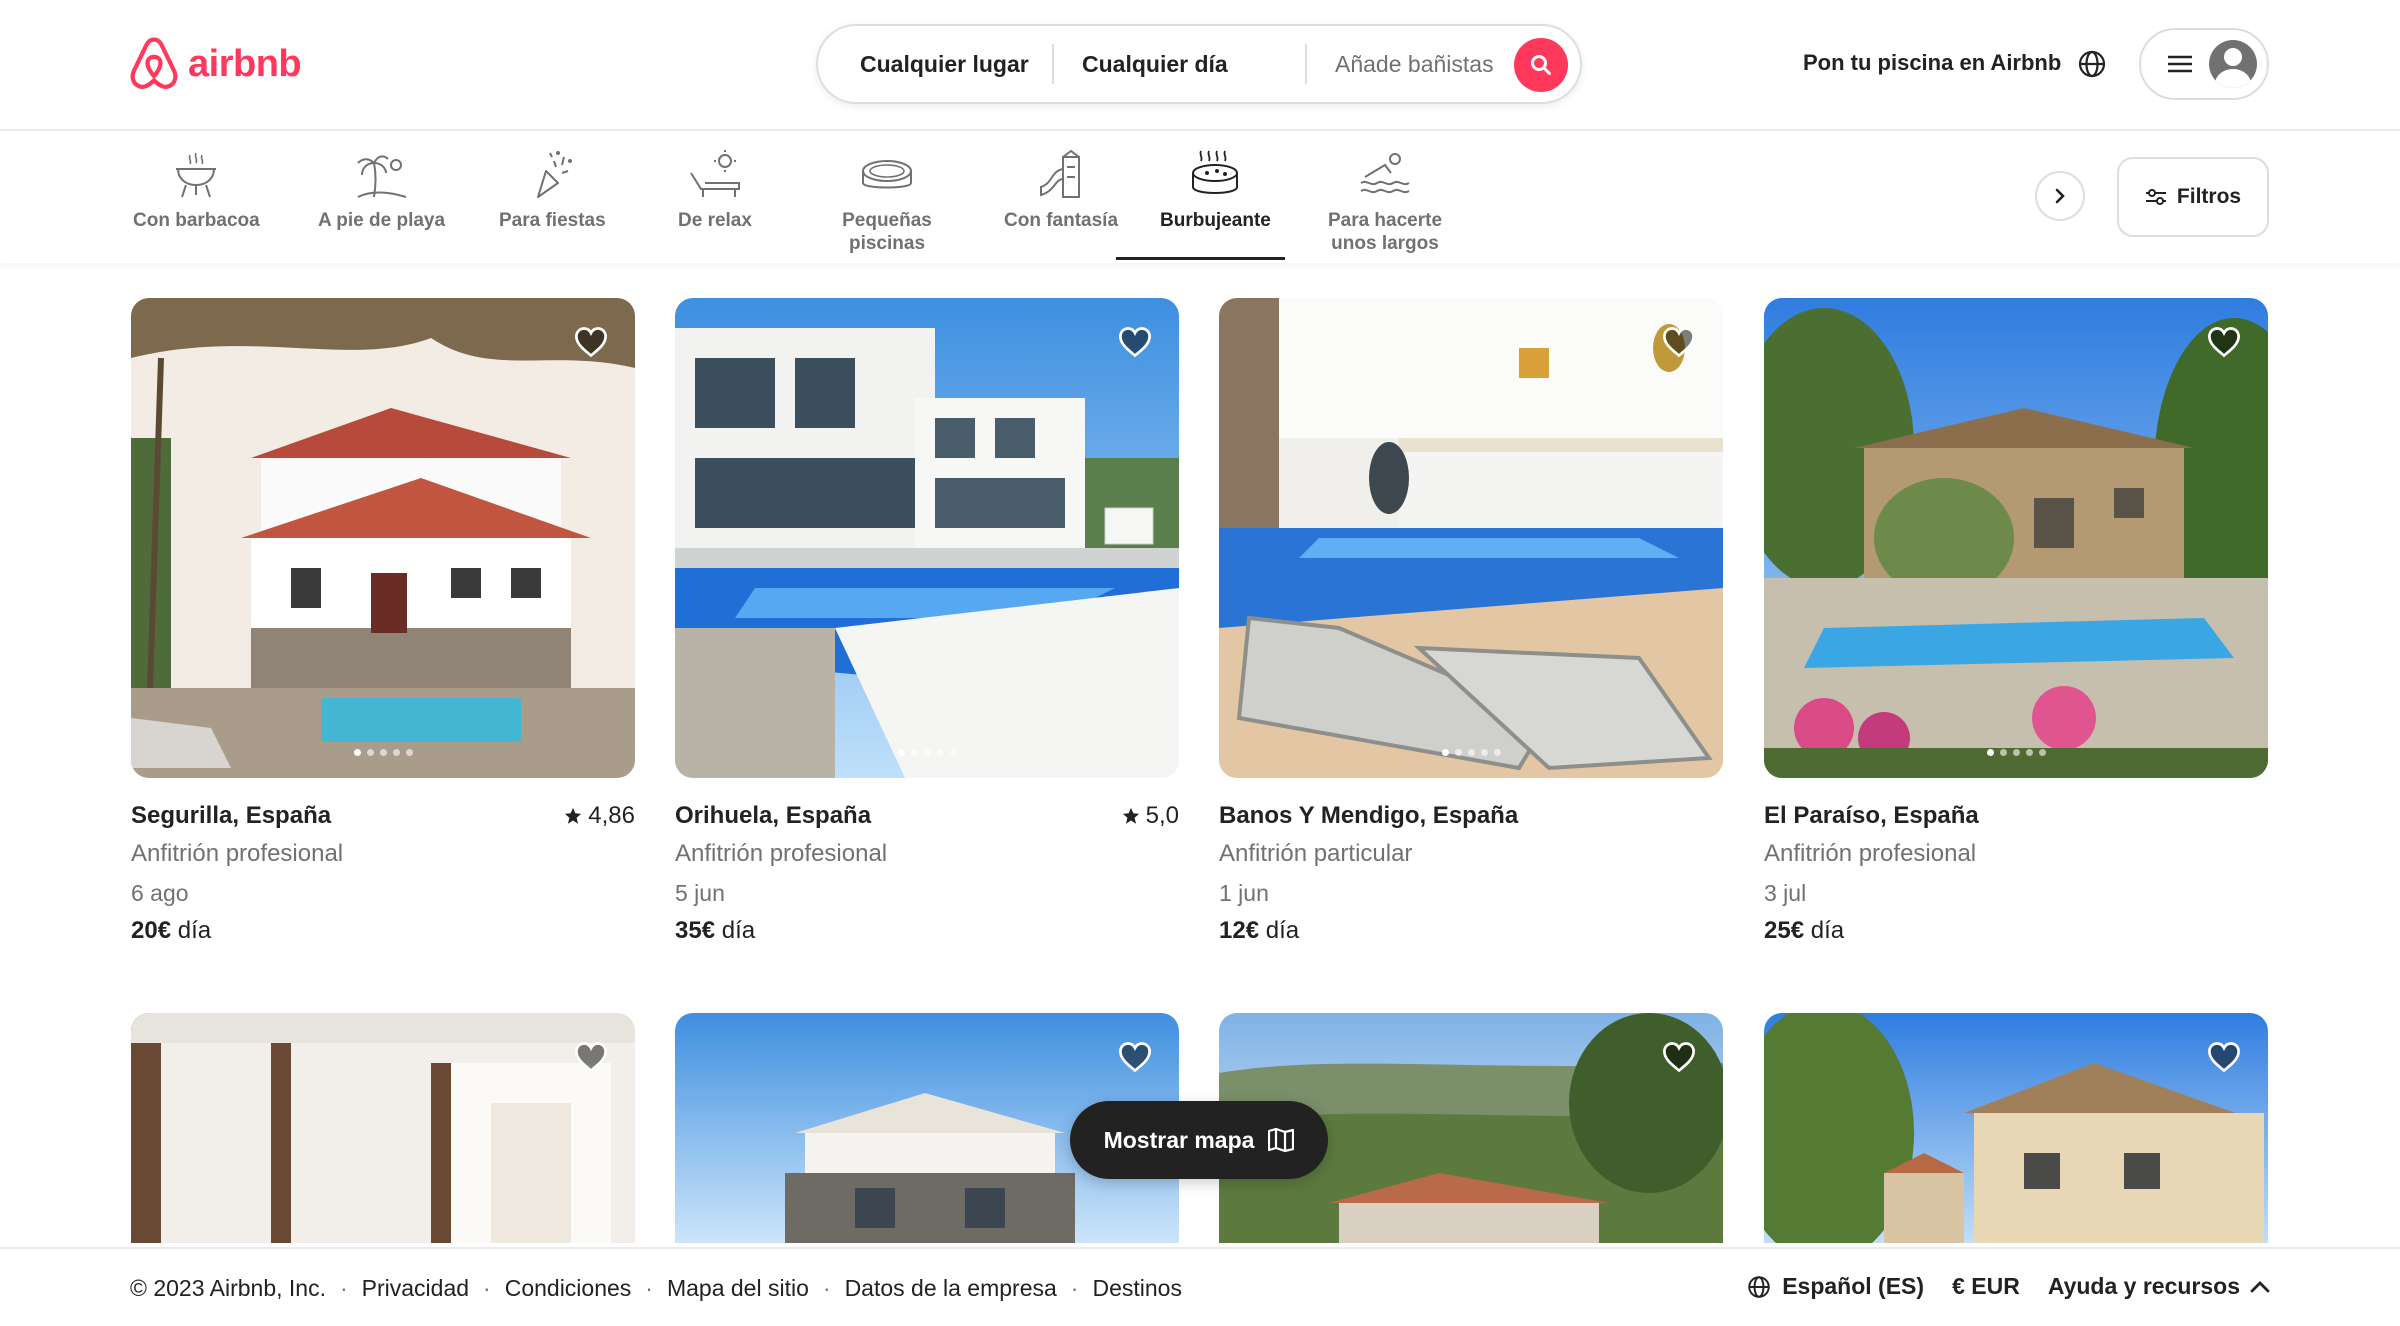 The width and height of the screenshot is (2400, 1326). Describe the element at coordinates (1871, 815) in the screenshot. I see `listing-location: El Paraíso, España` at that location.